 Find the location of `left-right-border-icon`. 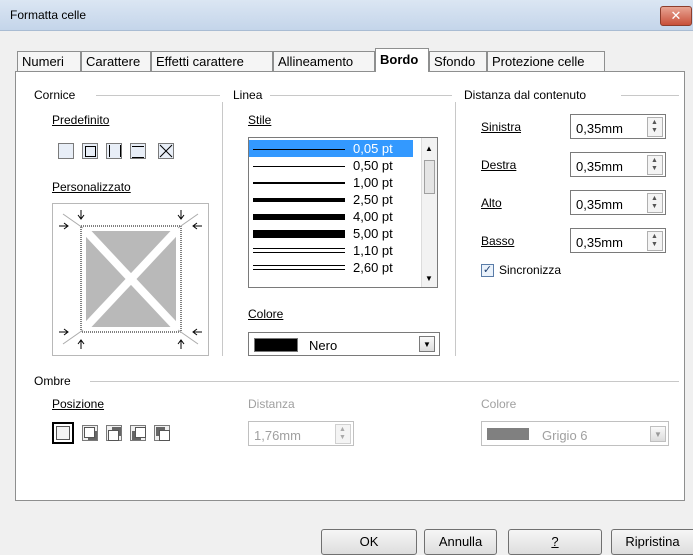

left-right-border-icon is located at coordinates (115, 151).